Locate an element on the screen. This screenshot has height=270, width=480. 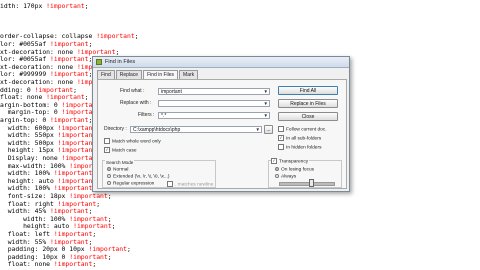
search-mode-normal-radio: Normal is located at coordinates (117, 170).